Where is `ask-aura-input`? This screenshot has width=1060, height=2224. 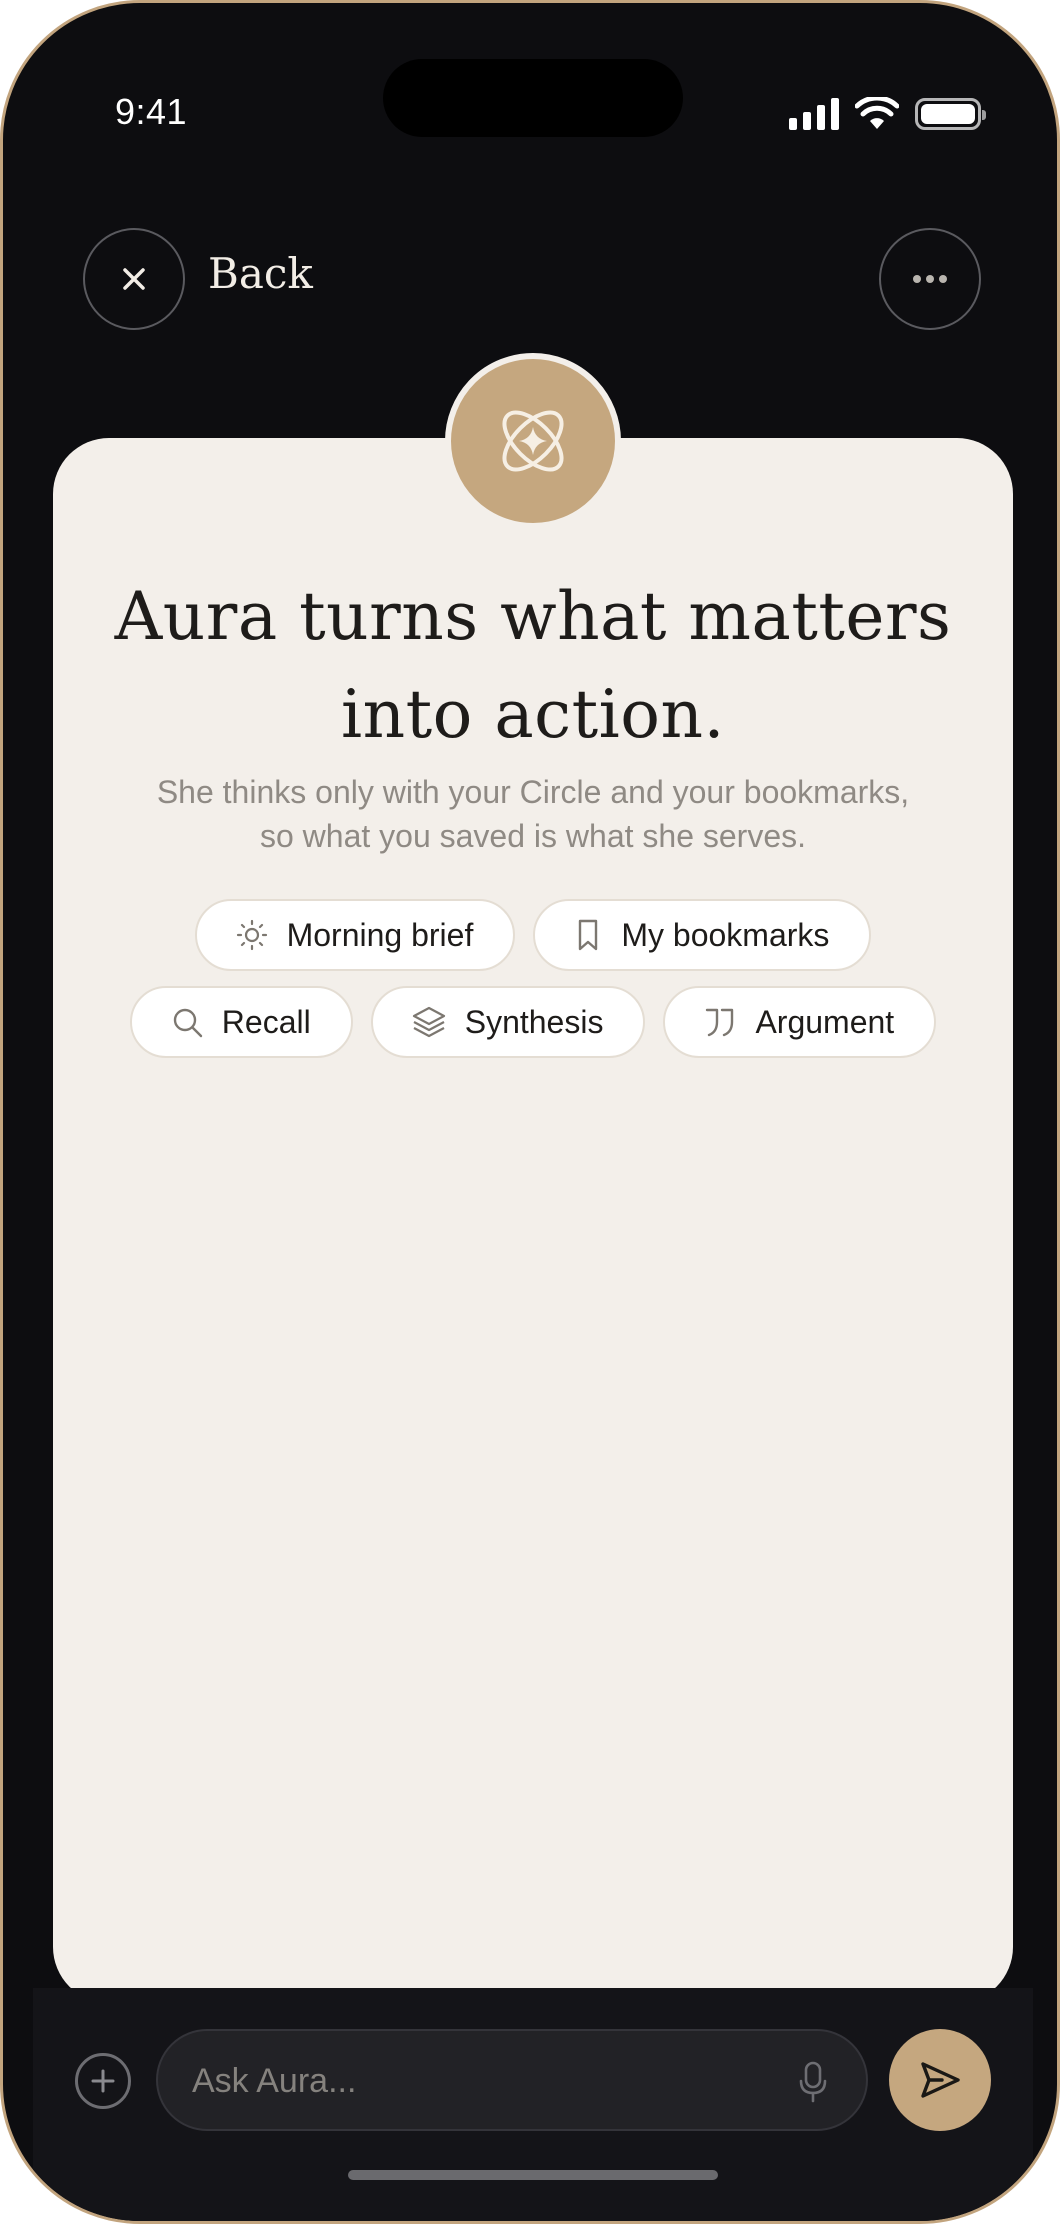
ask-aura-input is located at coordinates (472, 2081).